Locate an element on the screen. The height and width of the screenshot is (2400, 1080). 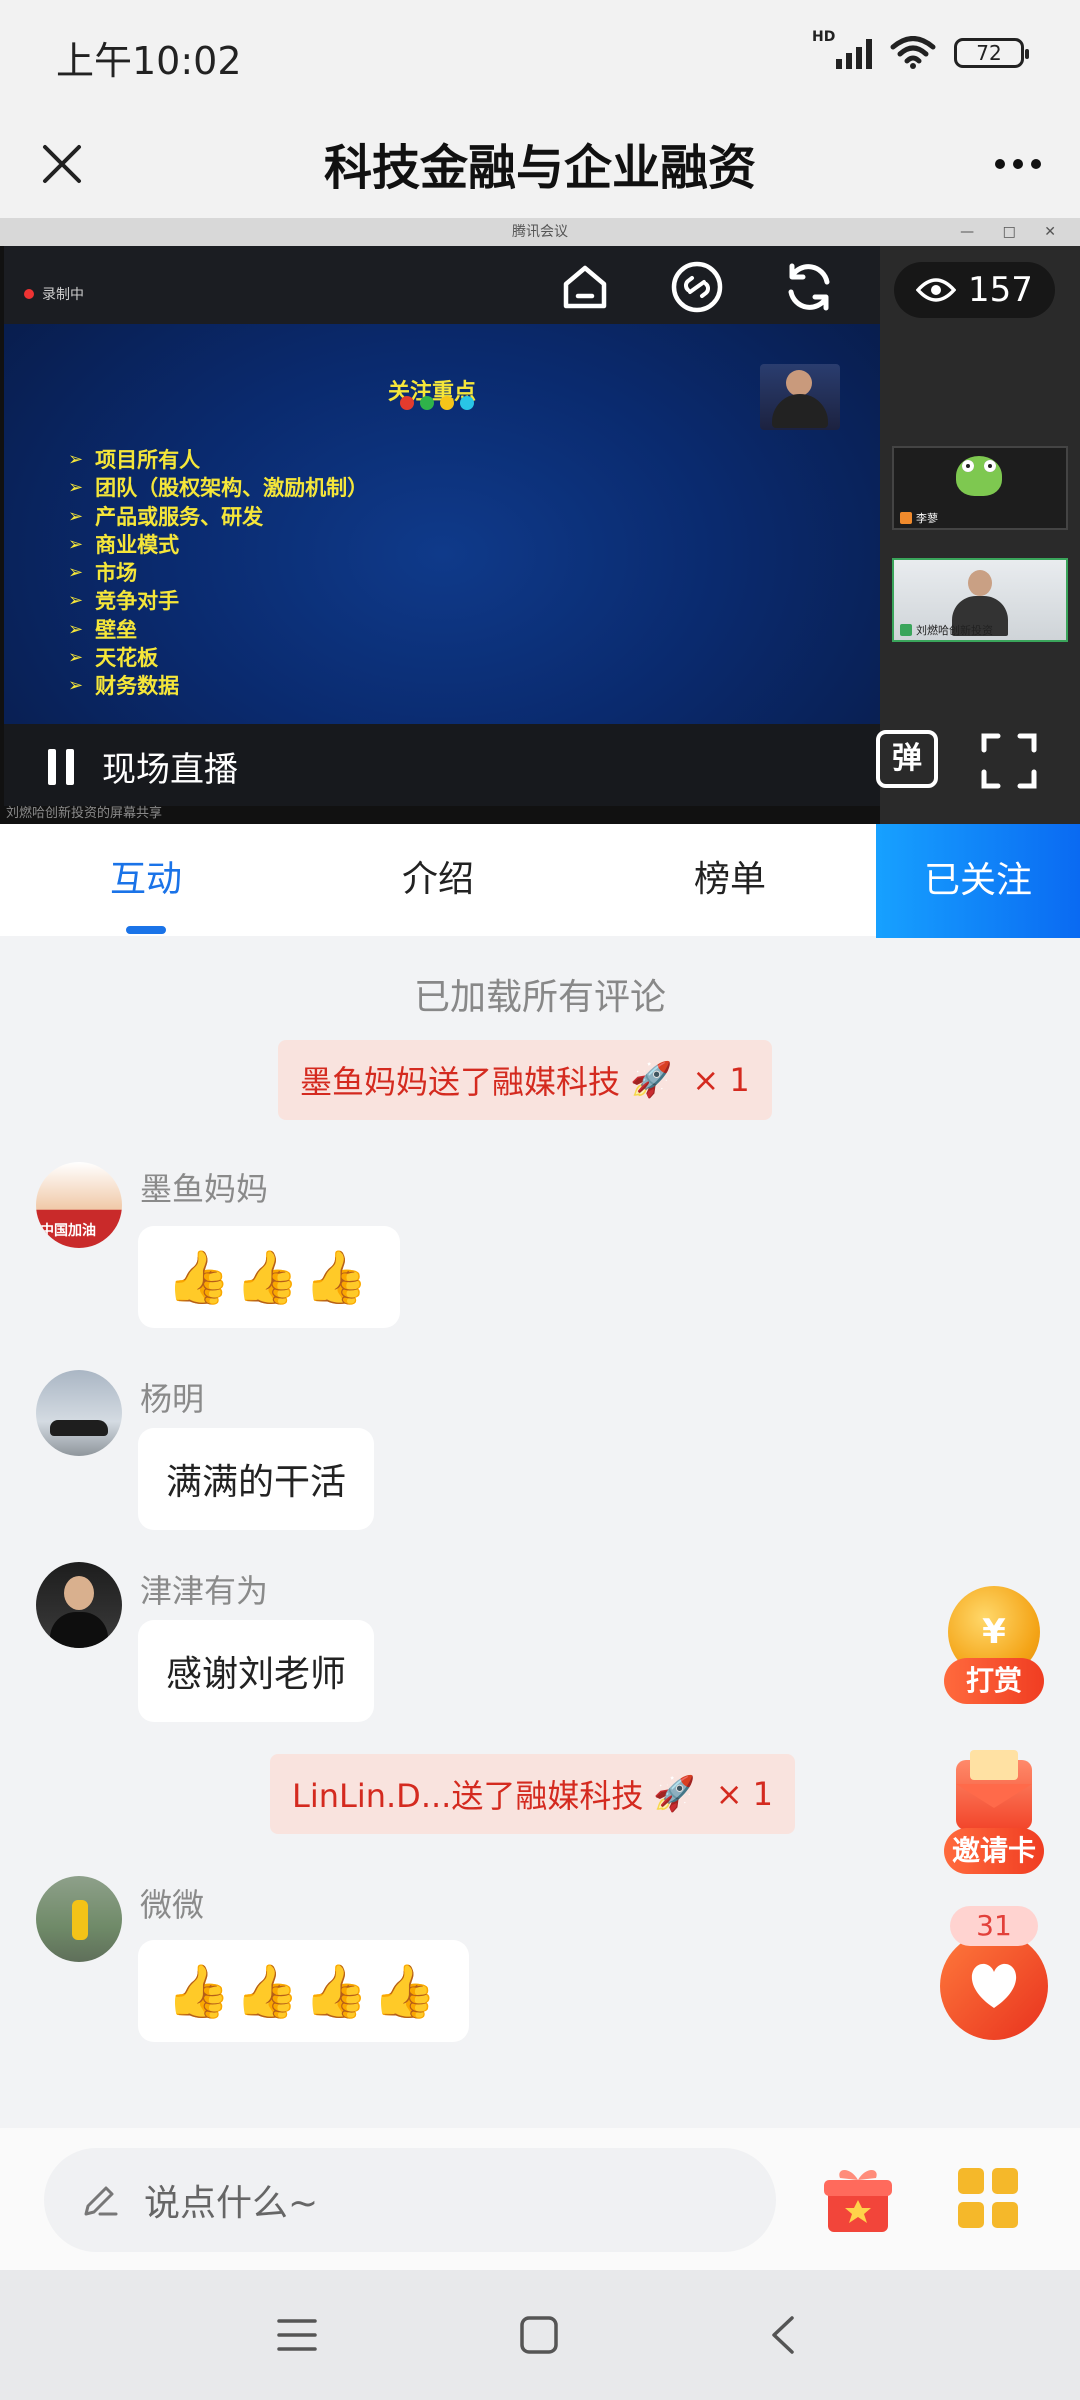
fullscreen-icon is located at coordinates (1009, 761).